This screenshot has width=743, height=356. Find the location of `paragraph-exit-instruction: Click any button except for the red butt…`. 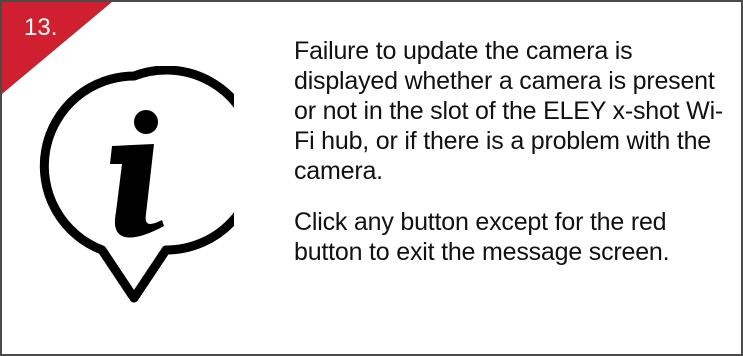

paragraph-exit-instruction: Click any button except for the red butt… is located at coordinates (482, 237).